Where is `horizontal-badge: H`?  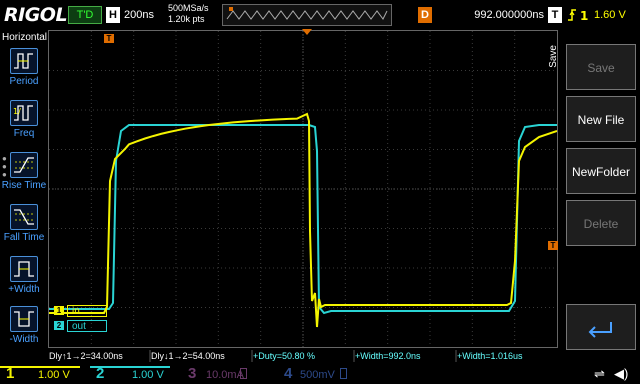 horizontal-badge: H is located at coordinates (113, 15).